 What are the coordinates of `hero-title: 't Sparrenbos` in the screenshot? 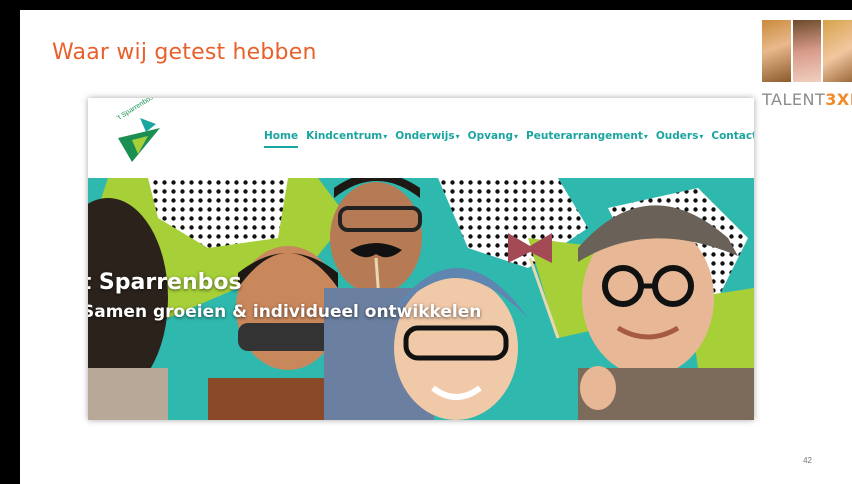 It's located at (165, 282).